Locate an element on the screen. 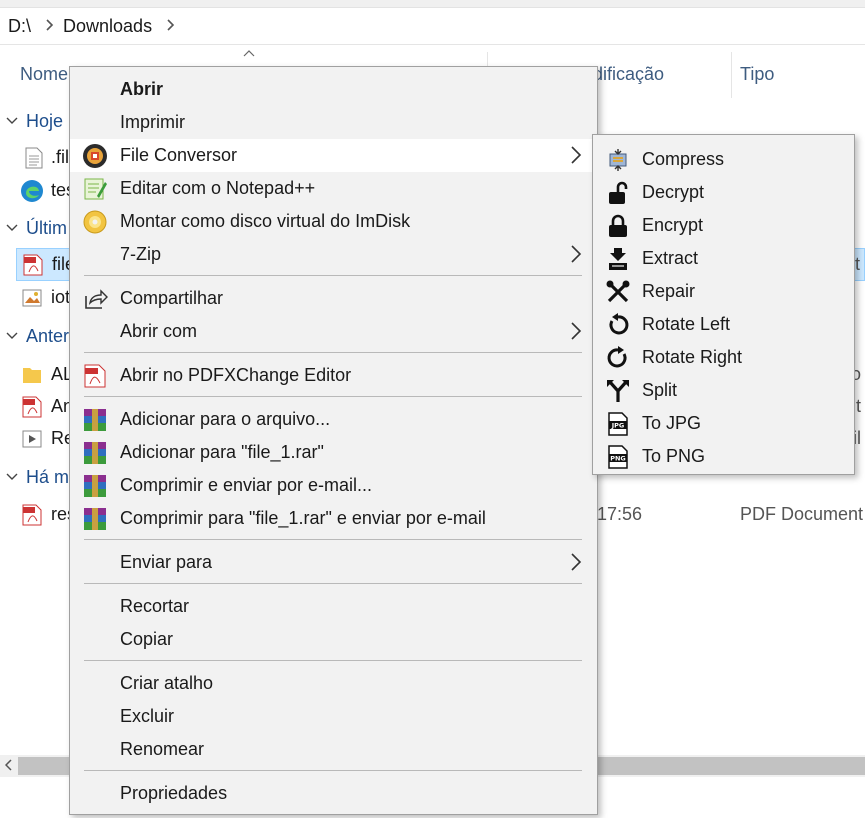  menu-item-label: Imprimir is located at coordinates (152, 122).